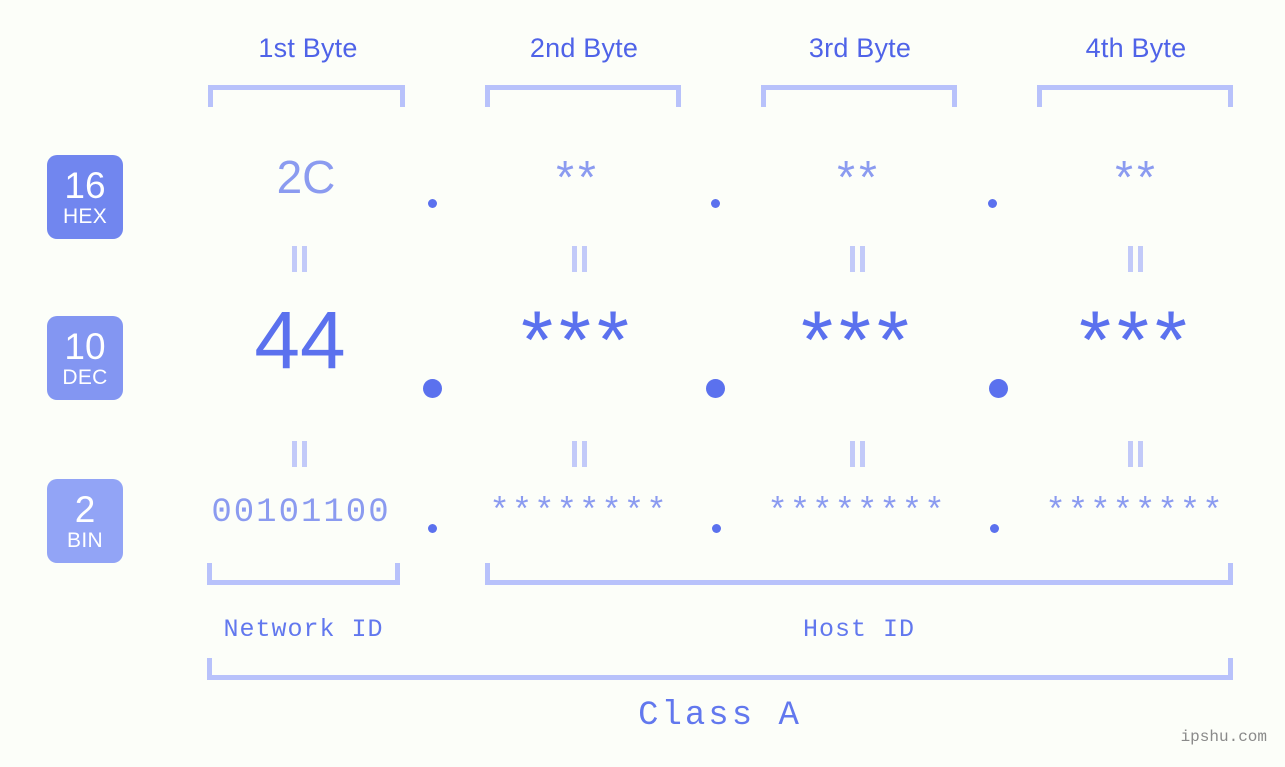 This screenshot has height=767, width=1285. I want to click on network-id-bracket, so click(303, 574).